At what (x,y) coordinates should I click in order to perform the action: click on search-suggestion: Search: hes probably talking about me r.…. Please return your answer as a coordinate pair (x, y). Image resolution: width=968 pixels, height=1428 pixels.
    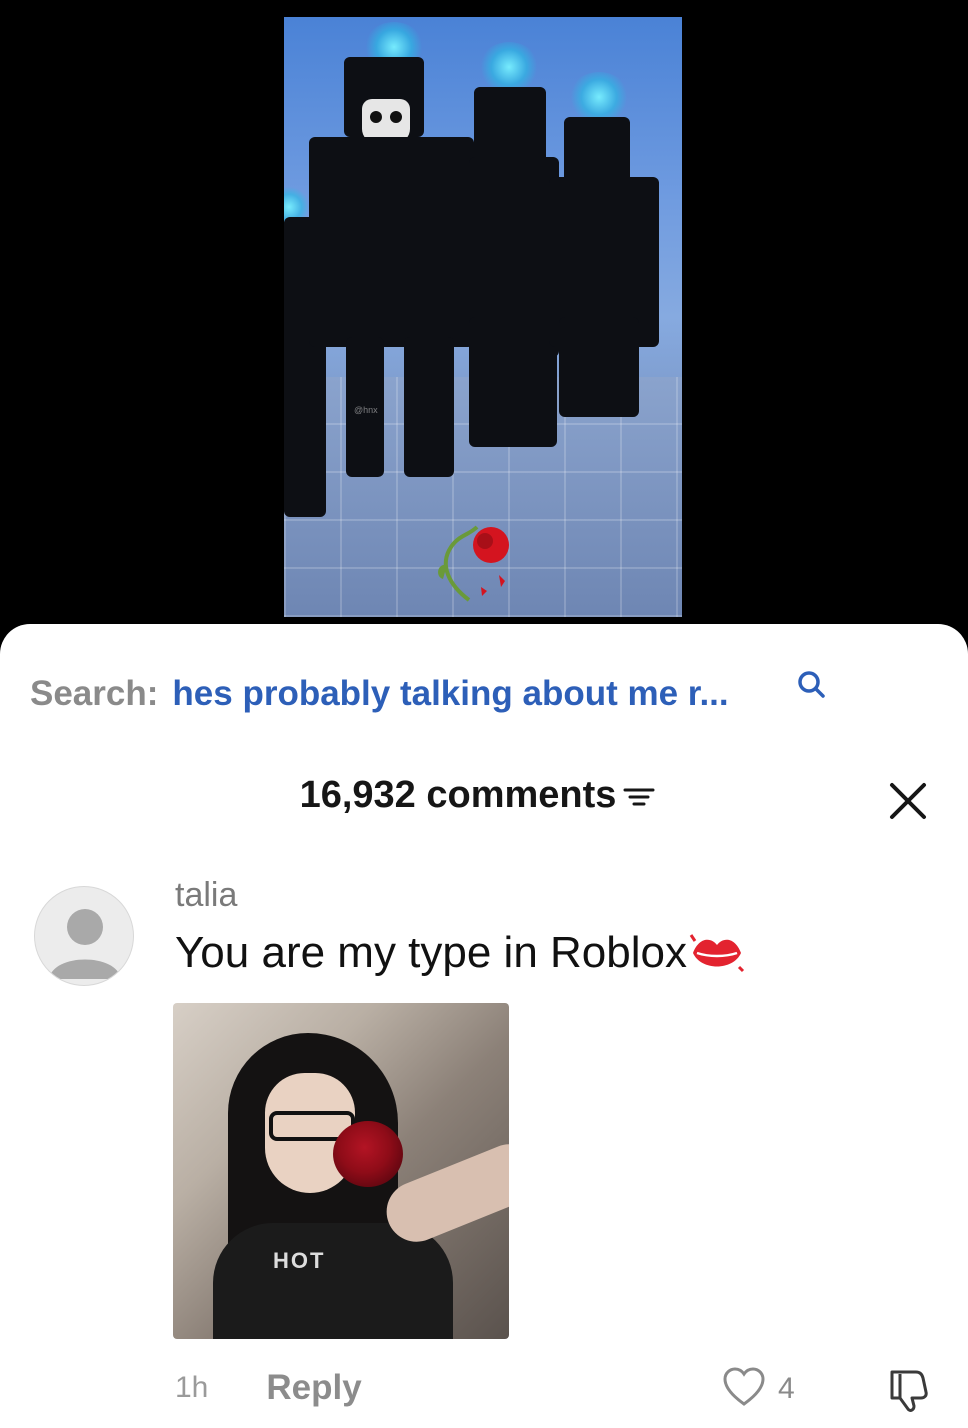
    Looking at the image, I should click on (379, 694).